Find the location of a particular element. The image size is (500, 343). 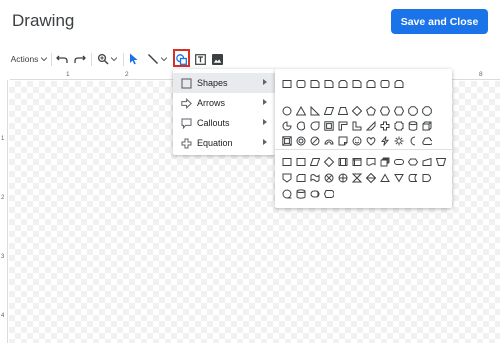

undo-button is located at coordinates (62, 59).